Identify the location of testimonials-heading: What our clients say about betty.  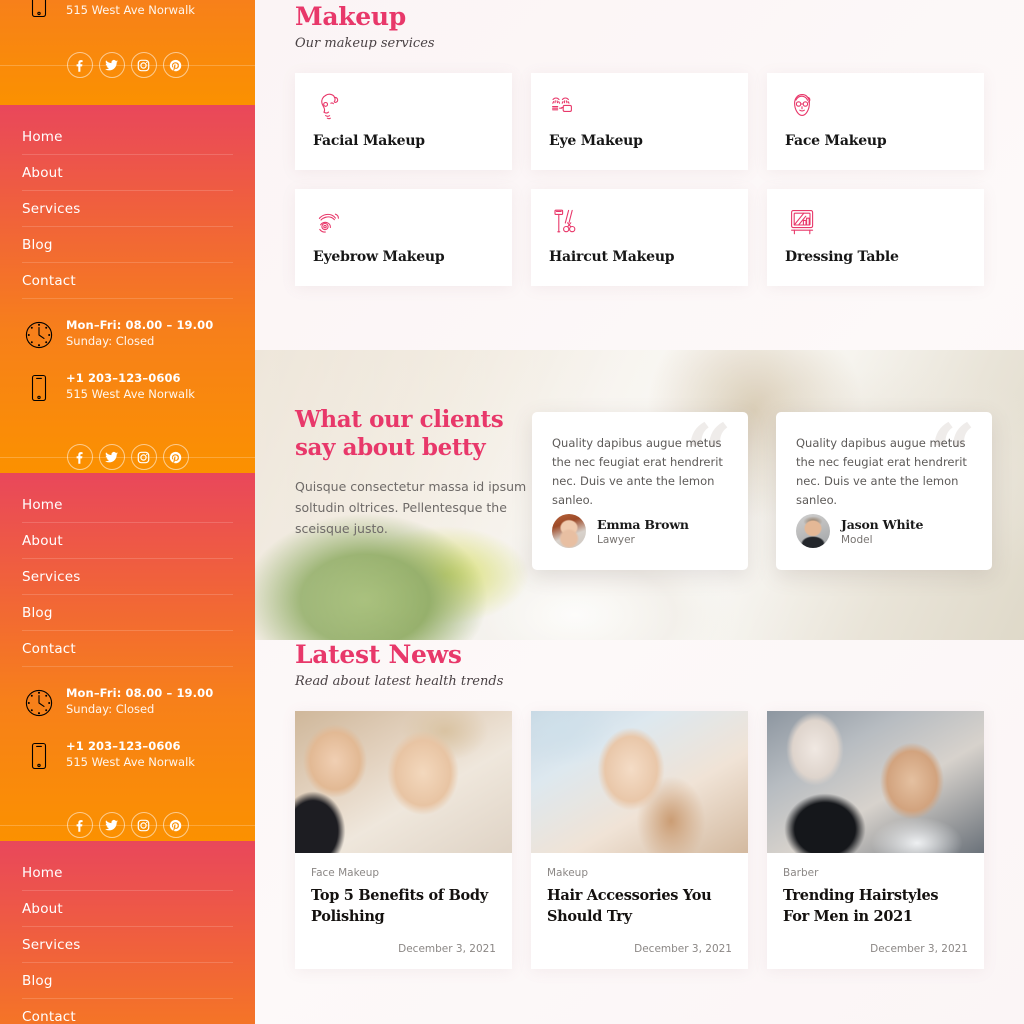
(399, 433).